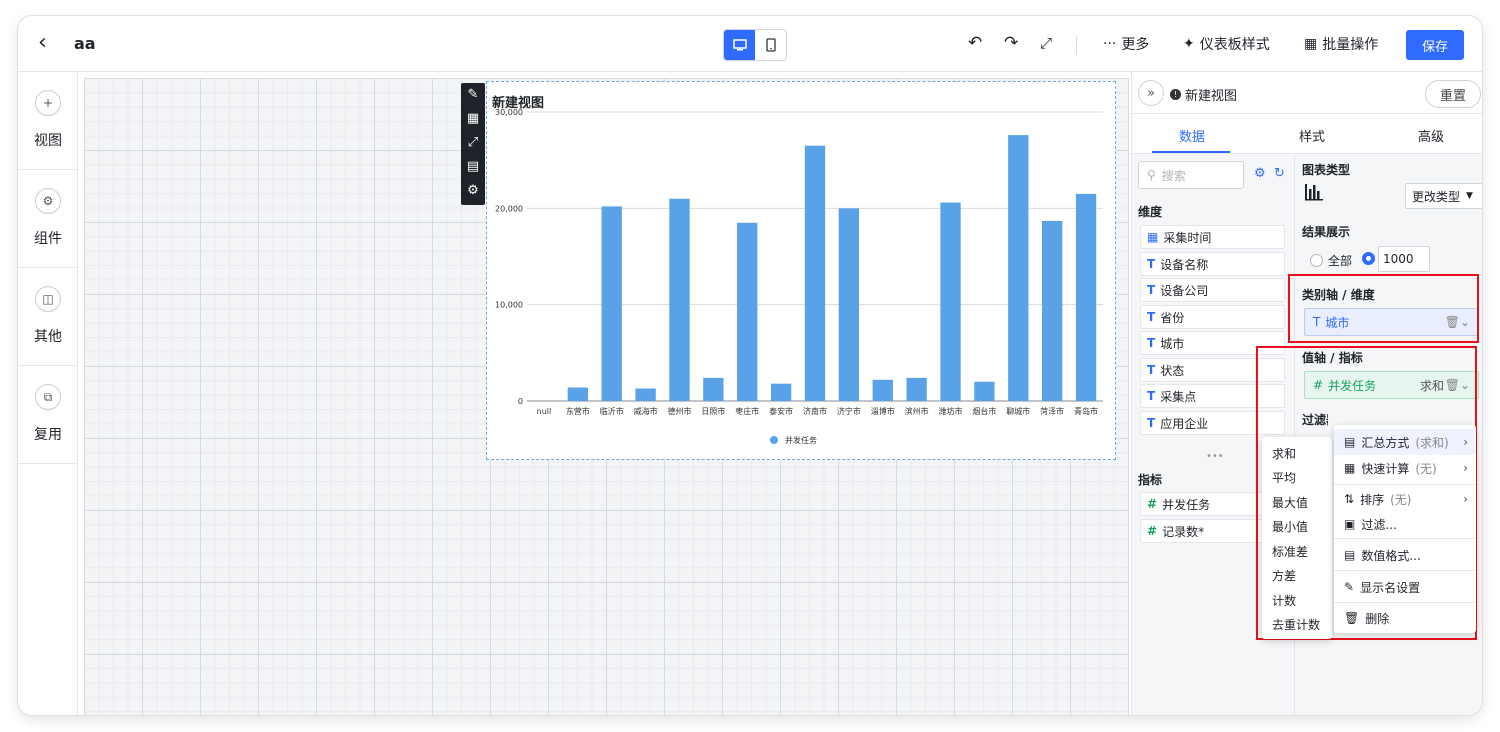 This screenshot has width=1500, height=732. What do you see at coordinates (1215, 456) in the screenshot?
I see `drag-handle: •••` at bounding box center [1215, 456].